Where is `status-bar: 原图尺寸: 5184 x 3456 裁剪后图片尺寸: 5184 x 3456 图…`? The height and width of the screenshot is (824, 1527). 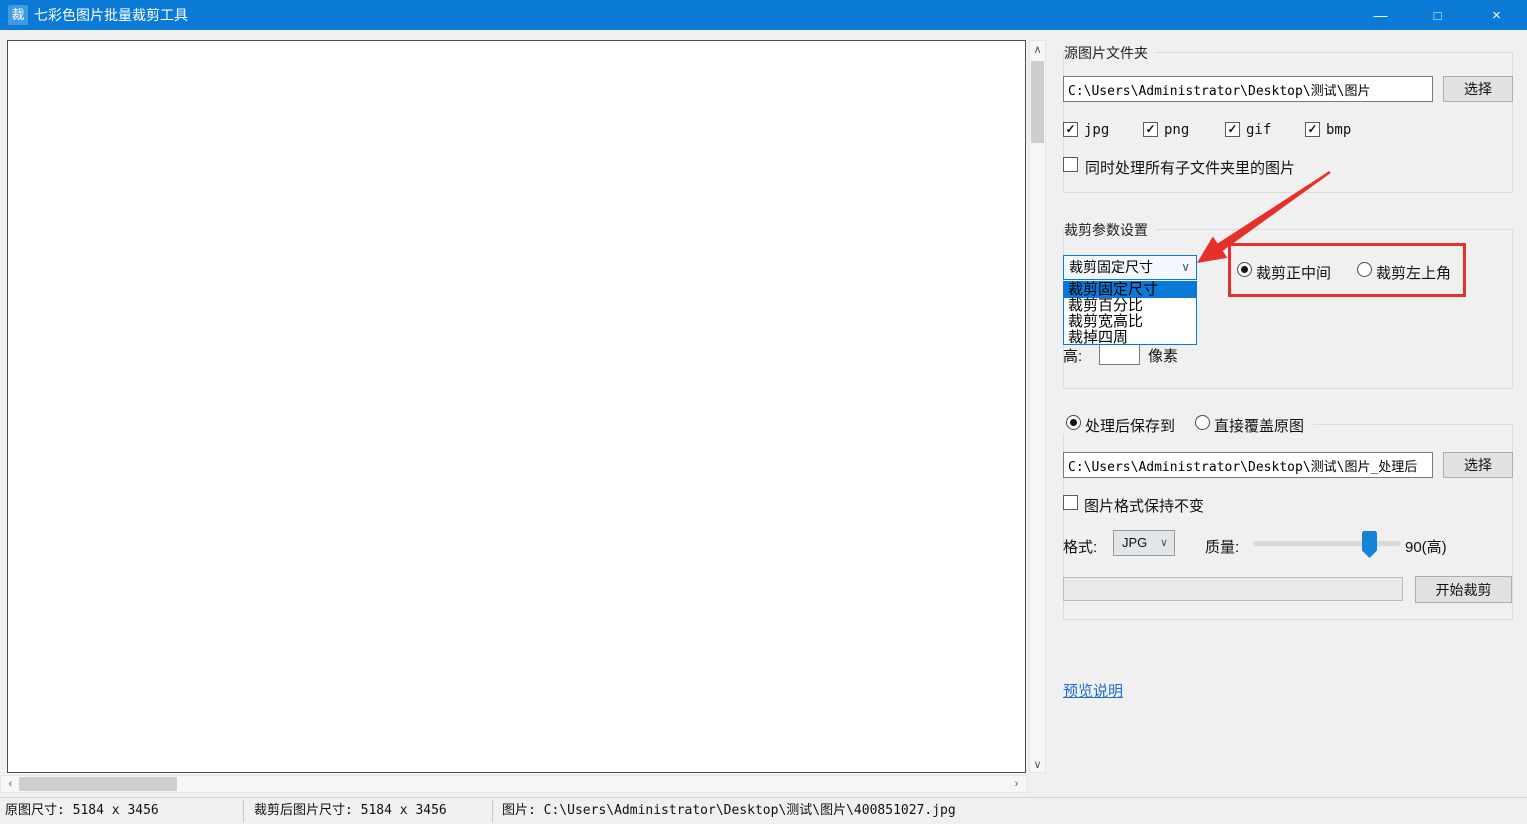
status-bar: 原图尺寸: 5184 x 3456 裁剪后图片尺寸: 5184 x 3456 图… is located at coordinates (763, 810).